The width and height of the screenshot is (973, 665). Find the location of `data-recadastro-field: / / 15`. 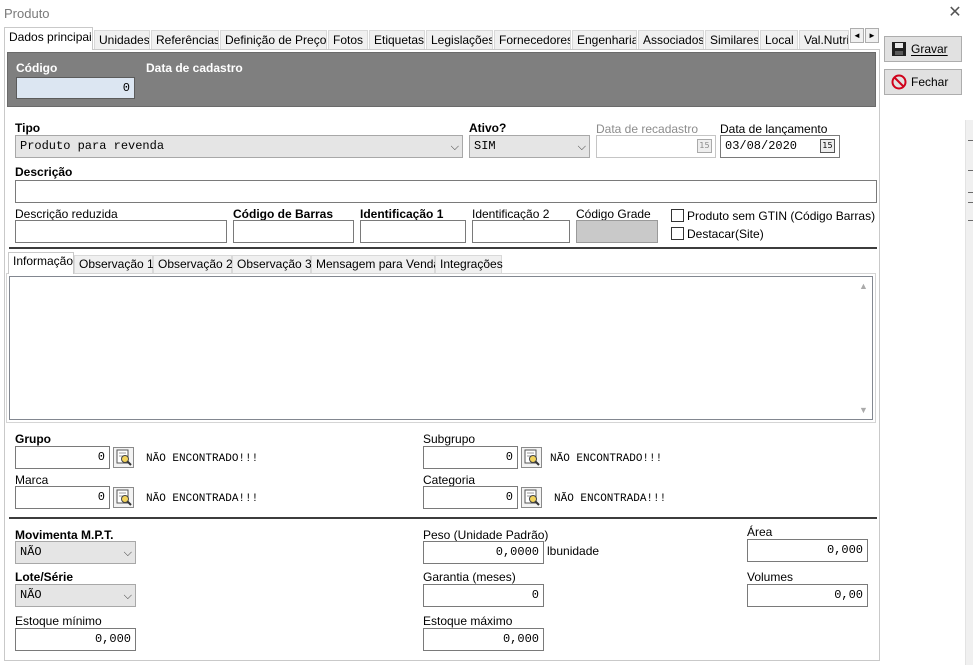

data-recadastro-field: / / 15 is located at coordinates (656, 146).